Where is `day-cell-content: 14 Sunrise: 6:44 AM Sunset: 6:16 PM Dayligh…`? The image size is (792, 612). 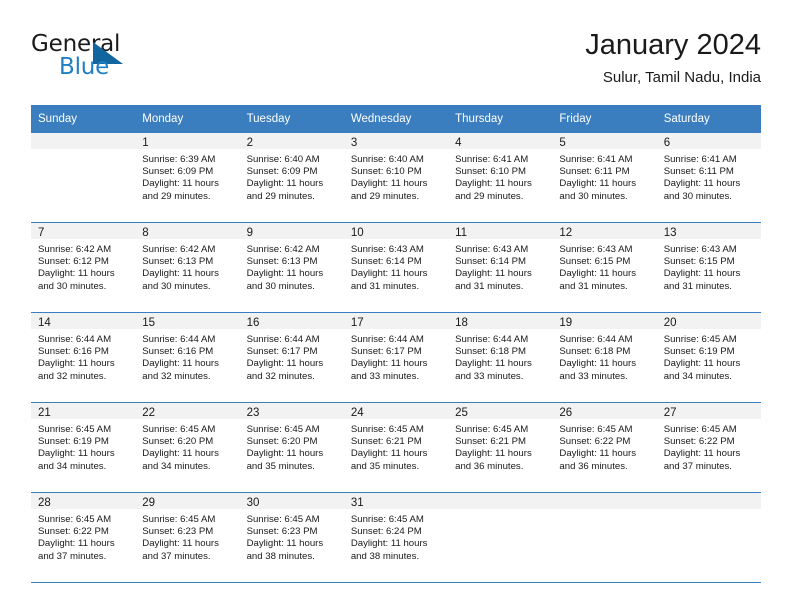
day-cell-content: 14 Sunrise: 6:44 AM Sunset: 6:16 PM Dayligh… is located at coordinates (83, 357).